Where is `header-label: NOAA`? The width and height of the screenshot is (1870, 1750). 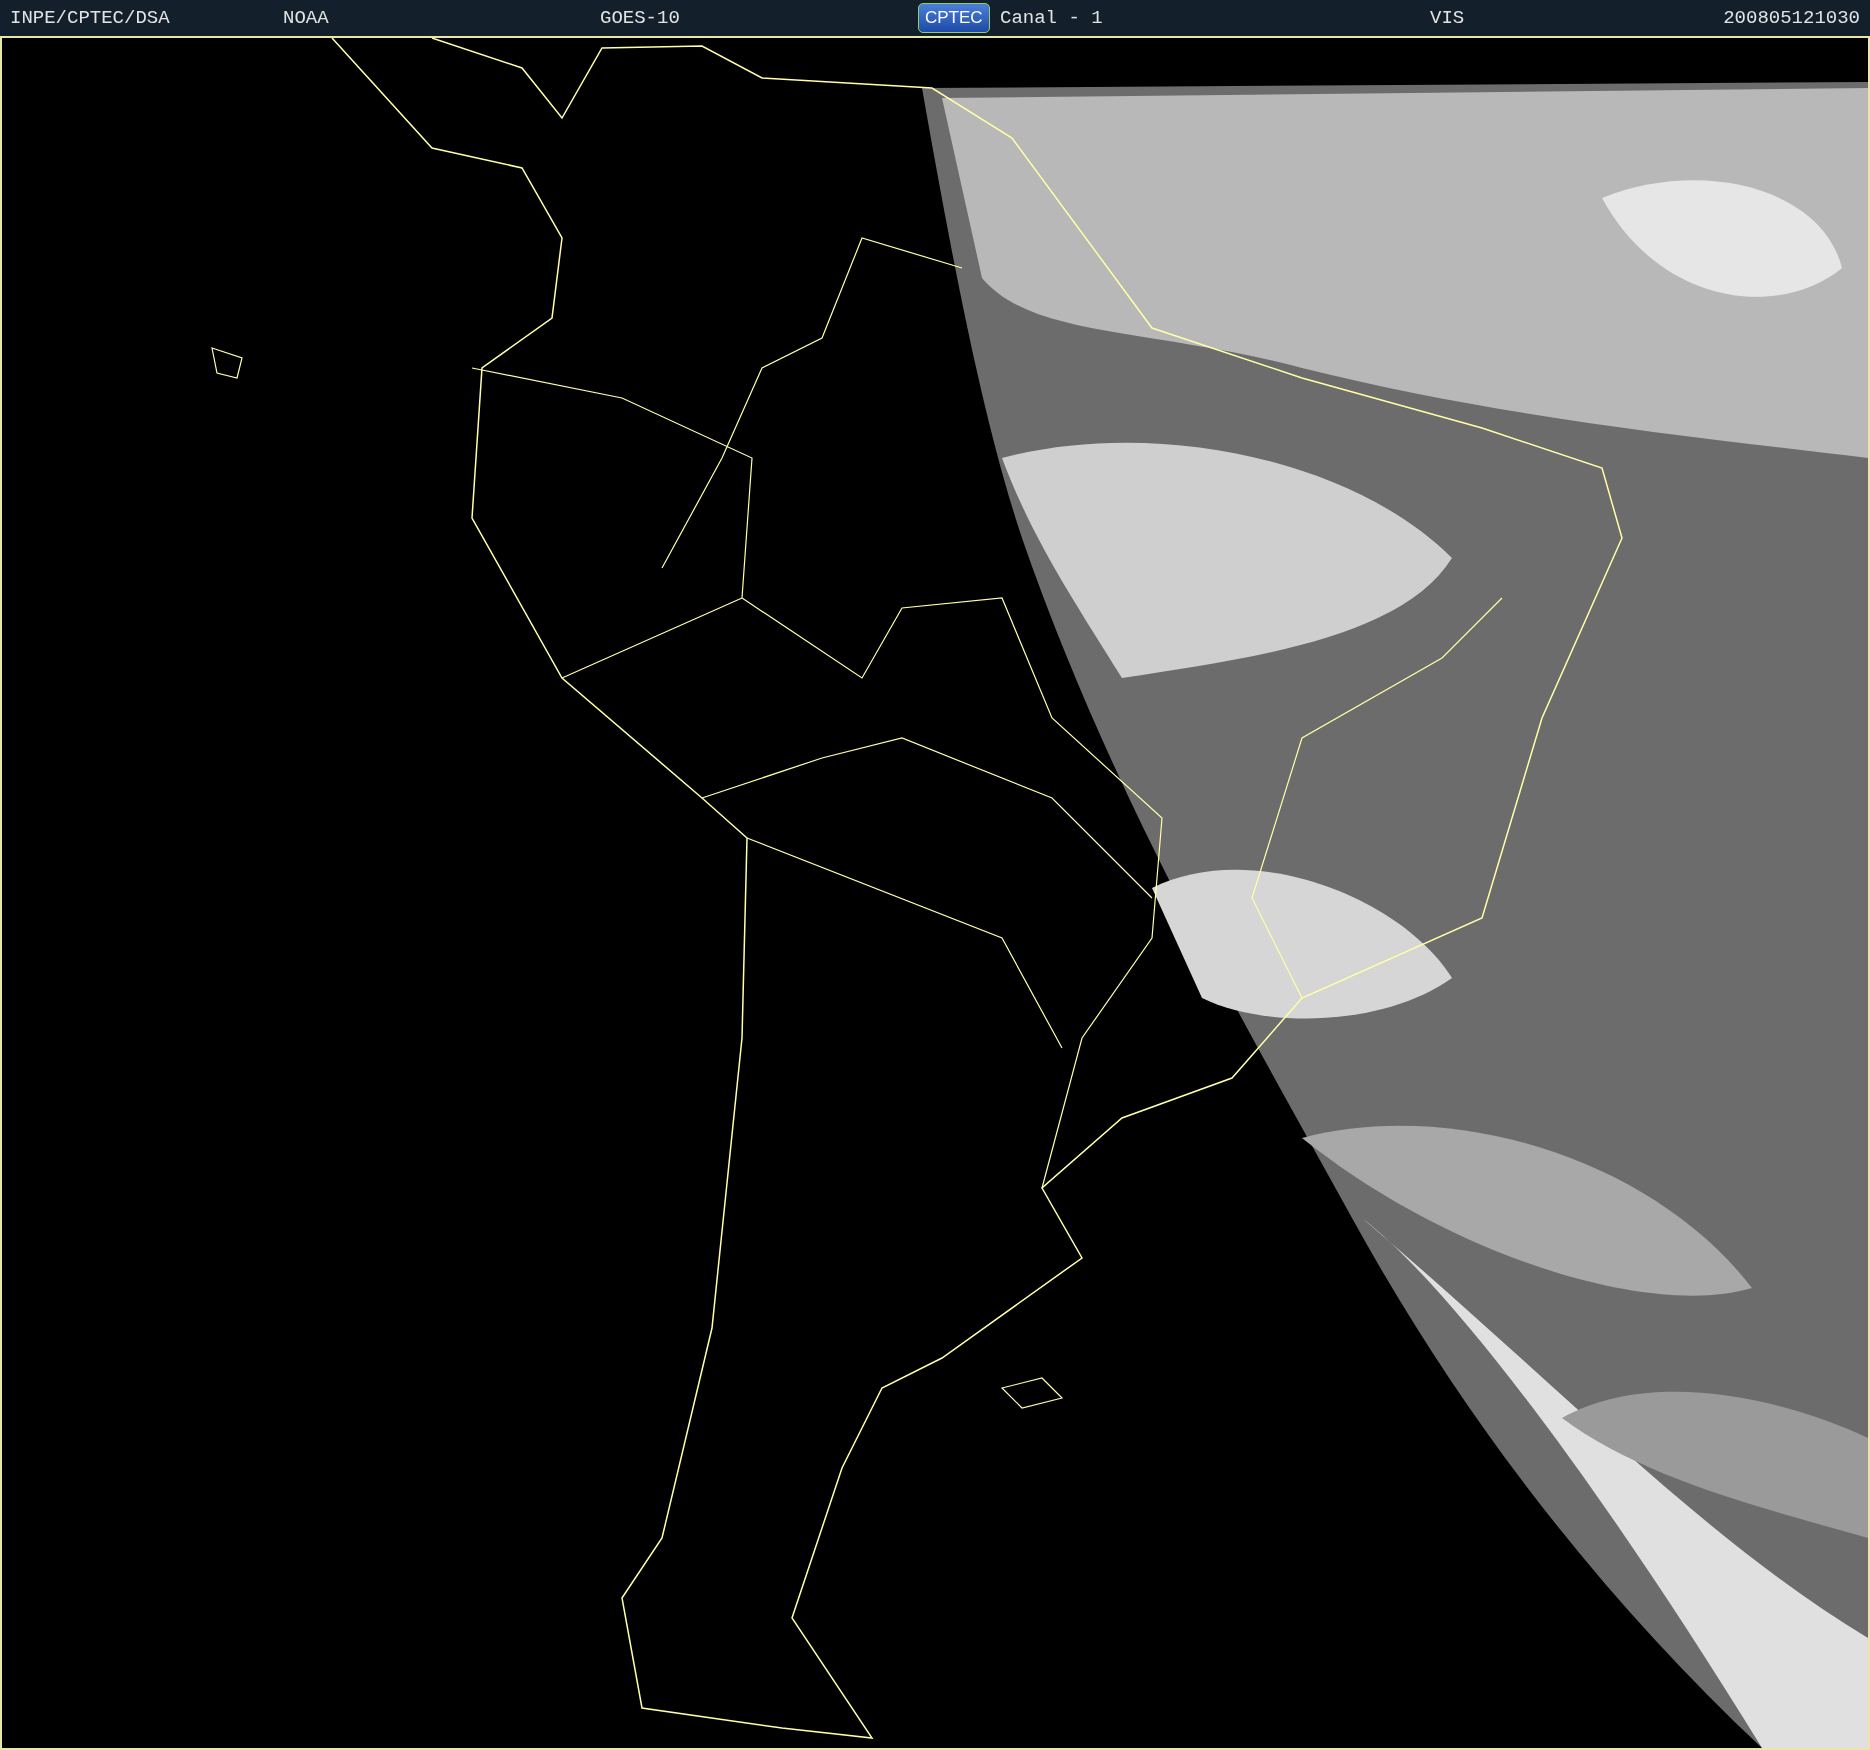
header-label: NOAA is located at coordinates (306, 18).